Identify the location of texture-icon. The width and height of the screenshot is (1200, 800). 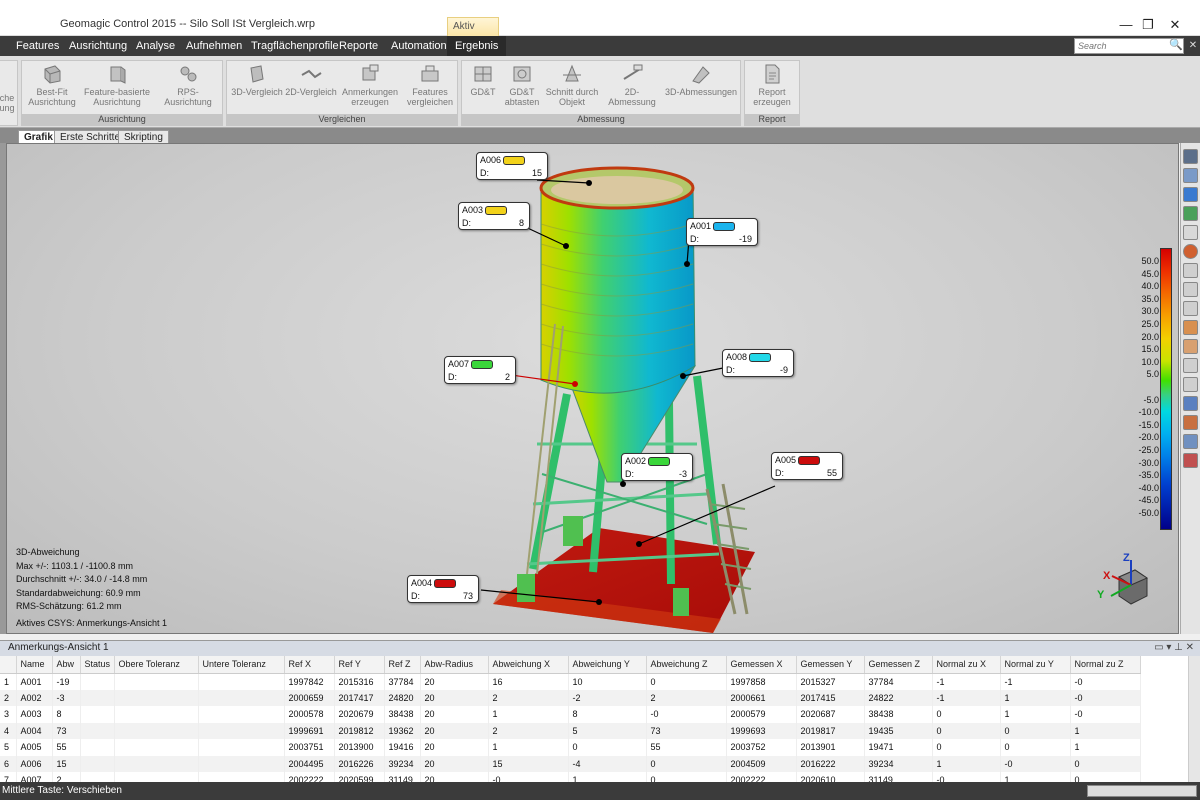
(1190, 346).